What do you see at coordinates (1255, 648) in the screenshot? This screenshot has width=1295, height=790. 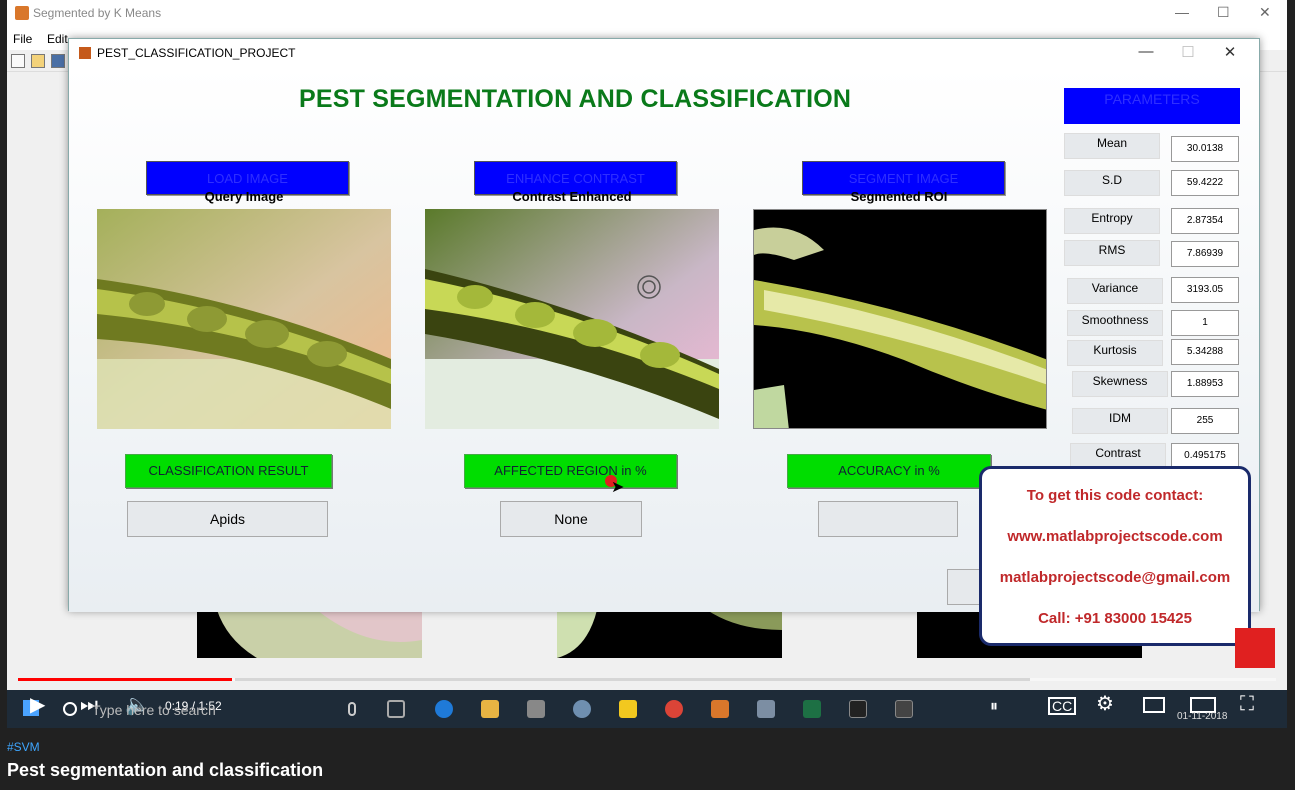 I see `channel-watermark` at bounding box center [1255, 648].